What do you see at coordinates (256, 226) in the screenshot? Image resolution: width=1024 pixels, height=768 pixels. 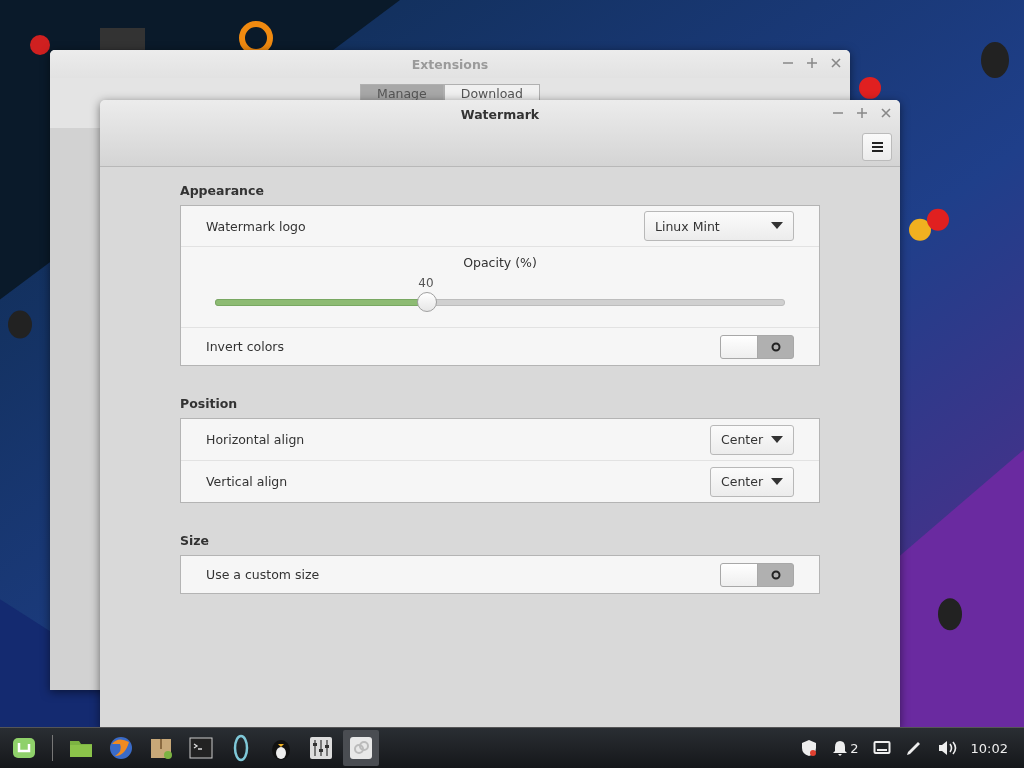 I see `setting-label: Watermark logo` at bounding box center [256, 226].